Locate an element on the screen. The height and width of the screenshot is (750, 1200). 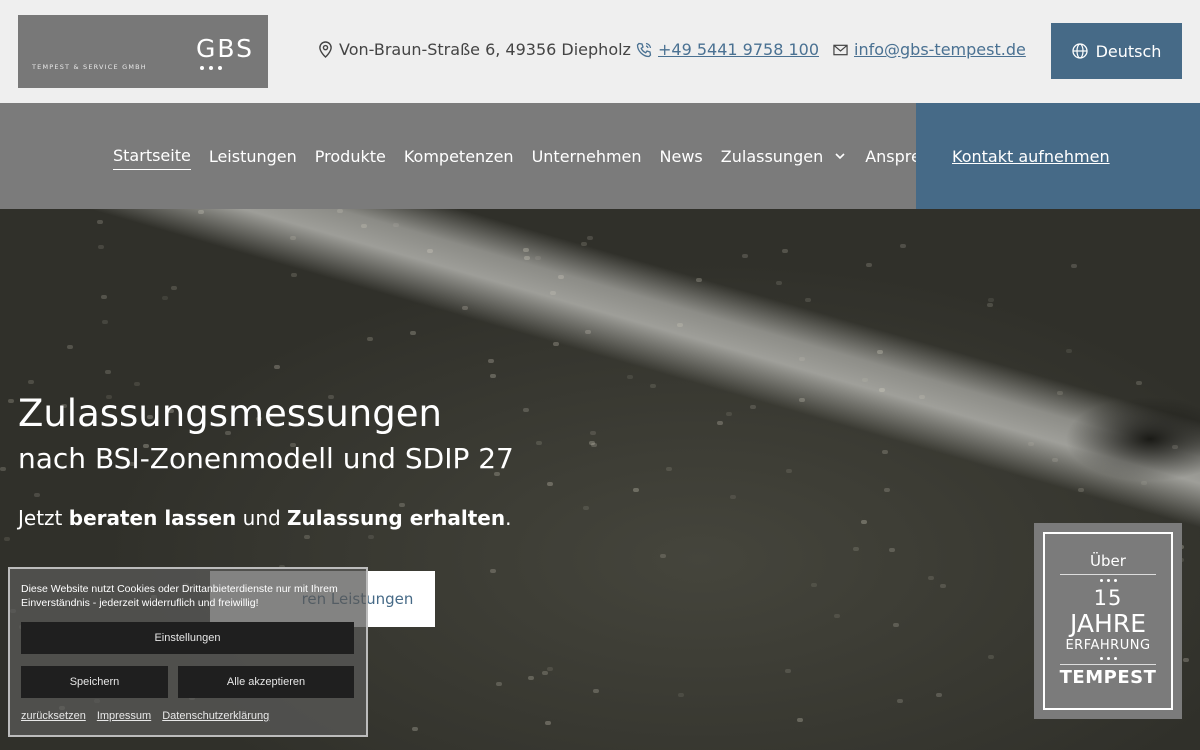
hero-lead-part: und is located at coordinates (262, 518).